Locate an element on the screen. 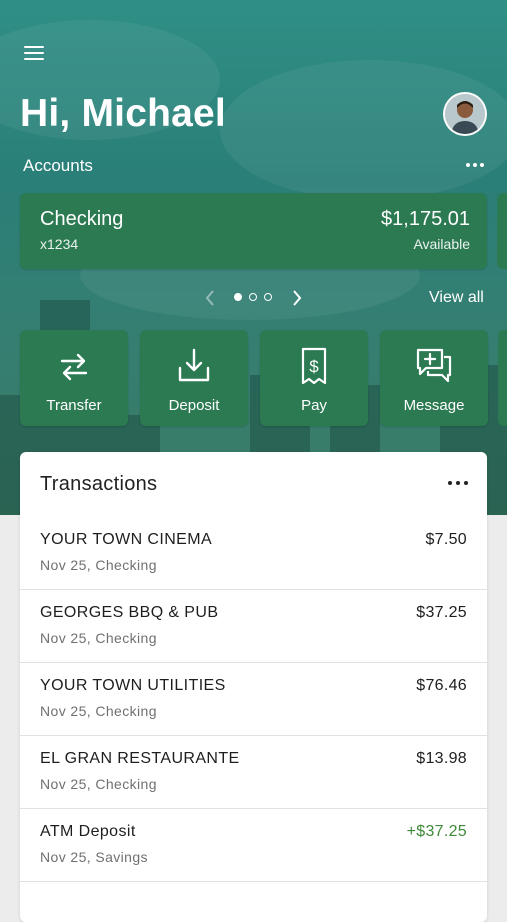 The width and height of the screenshot is (507, 922). transaction-amount: $37.25 is located at coordinates (441, 612).